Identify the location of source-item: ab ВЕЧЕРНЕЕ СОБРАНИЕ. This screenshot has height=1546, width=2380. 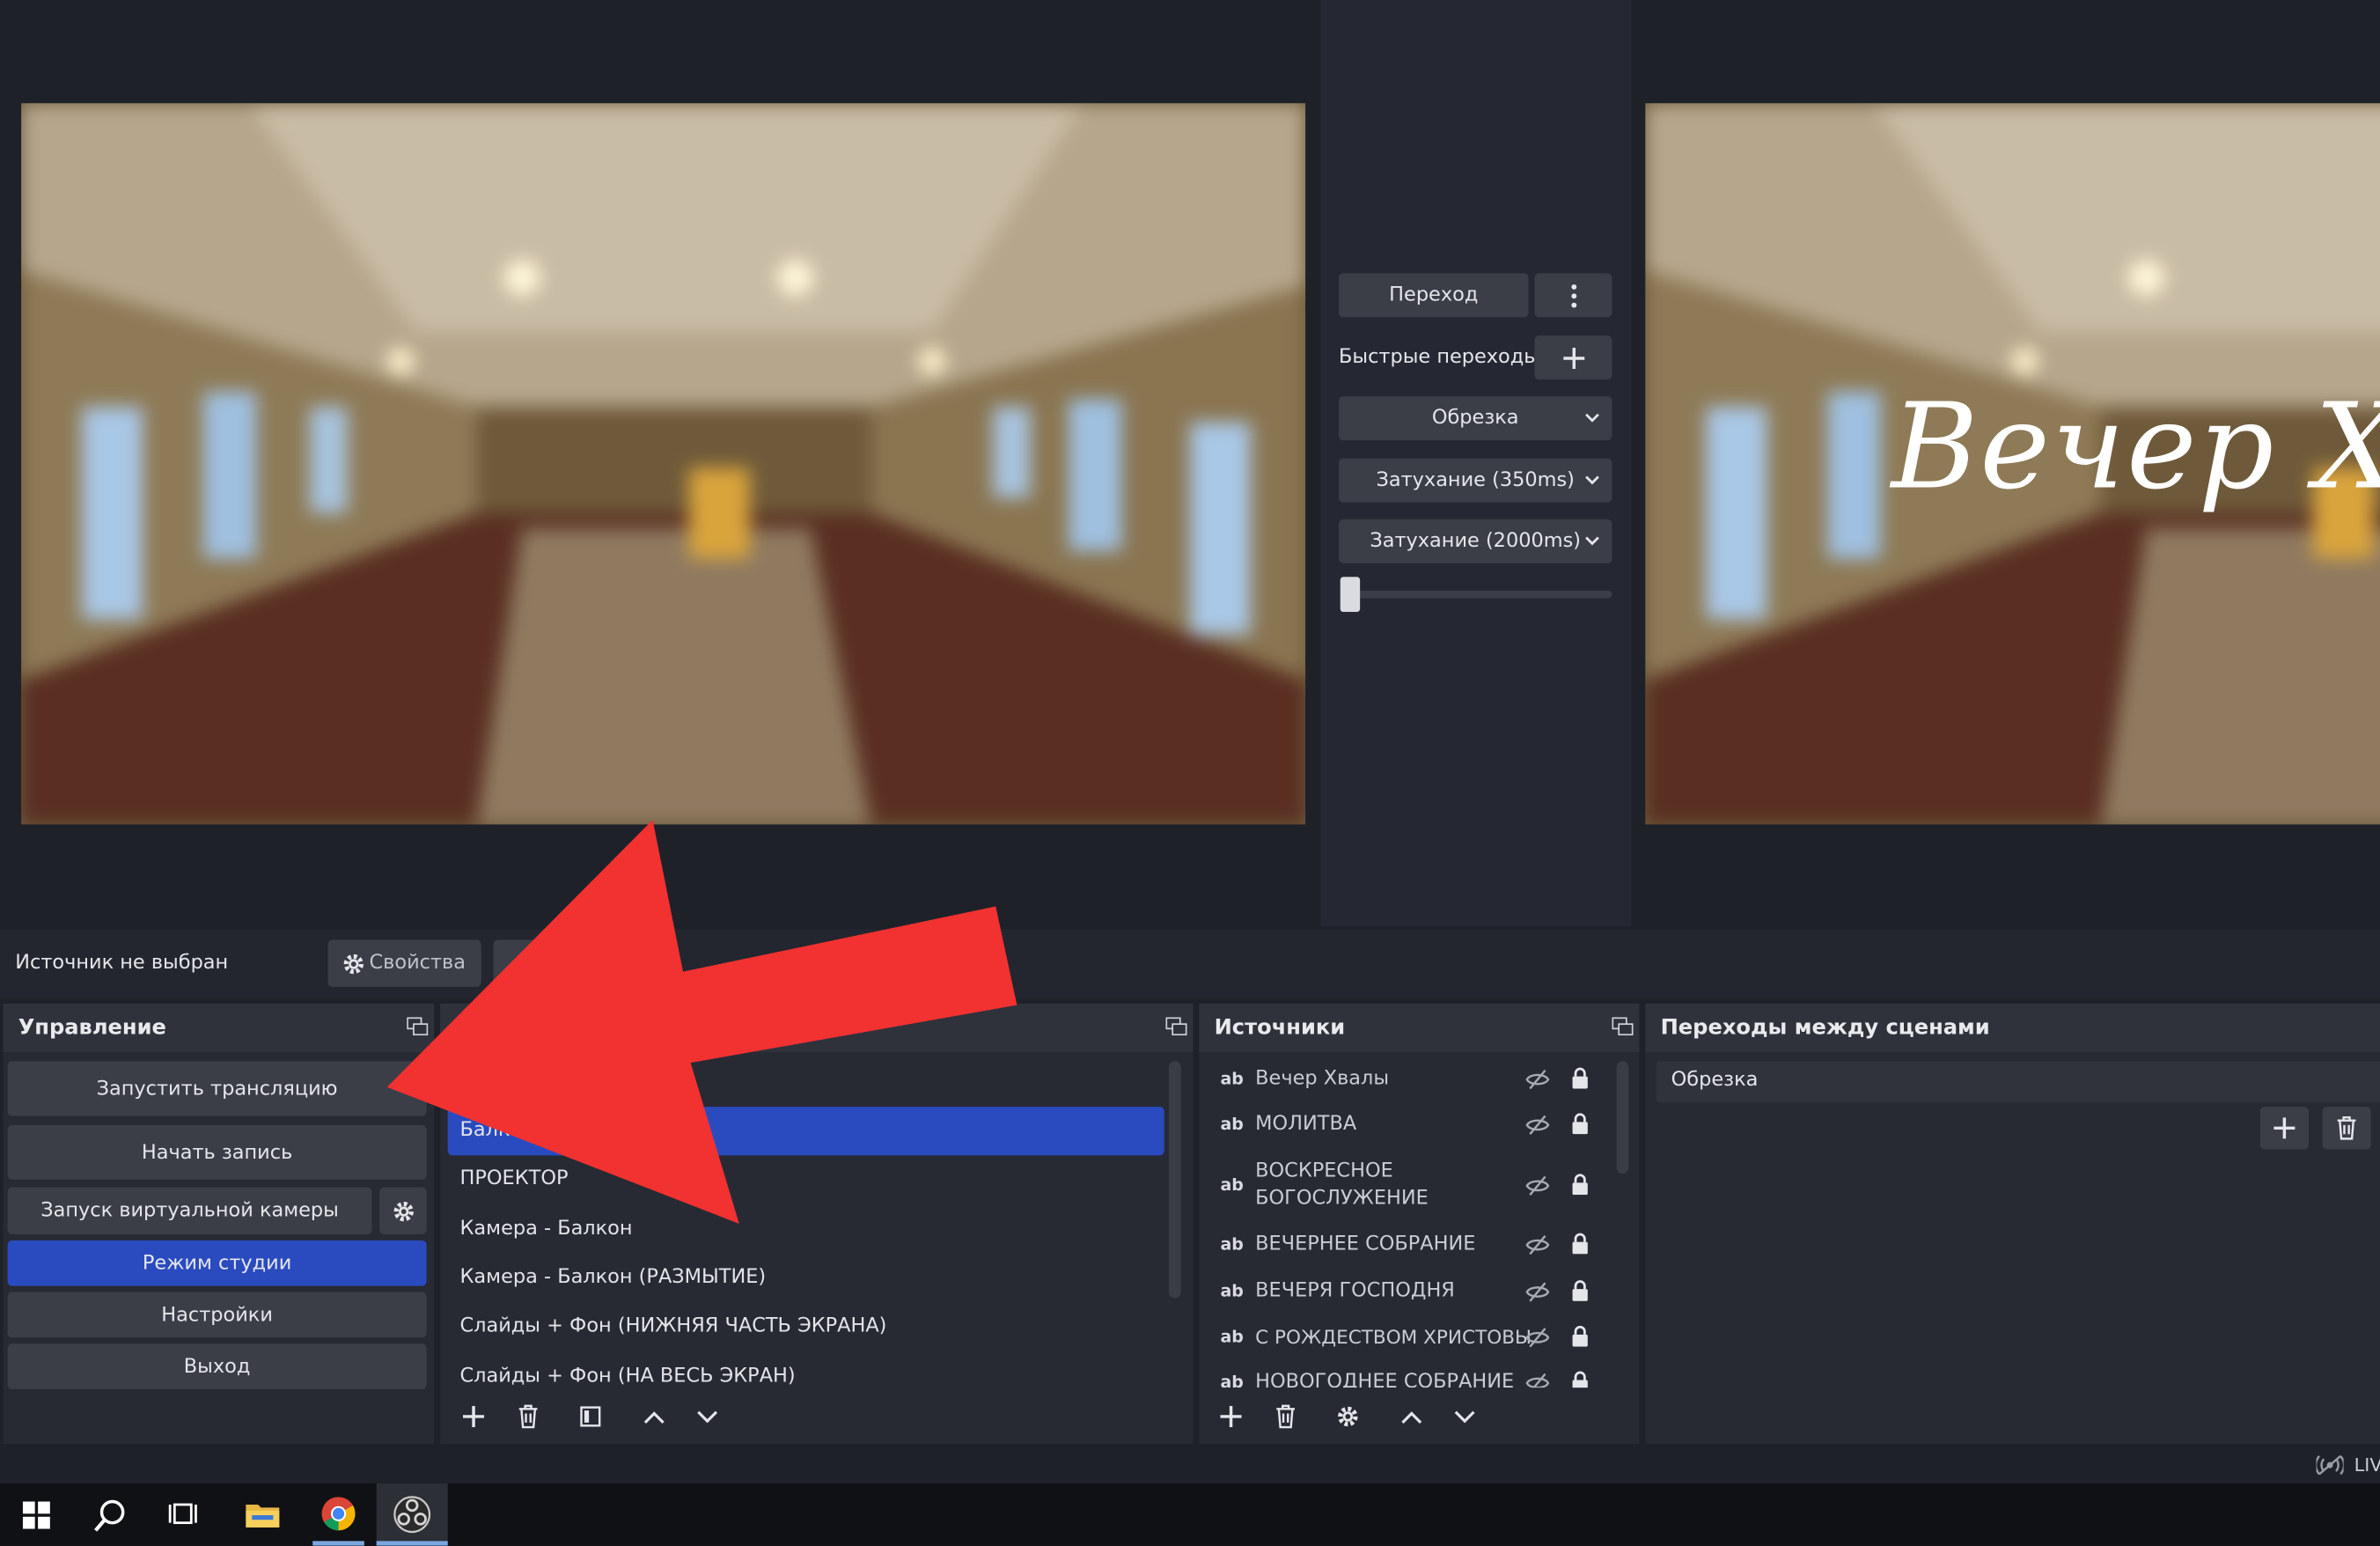
(1407, 1247).